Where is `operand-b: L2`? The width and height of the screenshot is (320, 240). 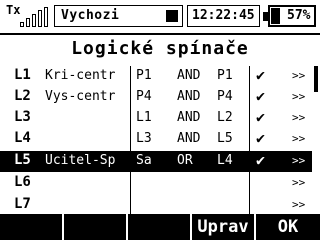 operand-b: L2 is located at coordinates (225, 117).